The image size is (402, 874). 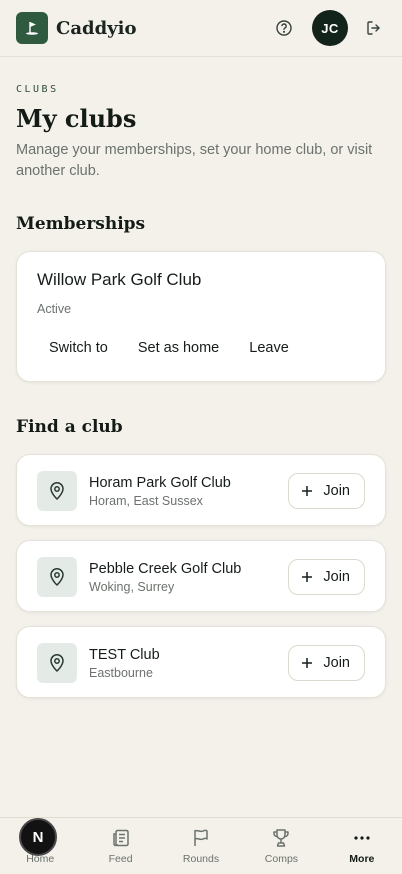 What do you see at coordinates (132, 587) in the screenshot?
I see `club-location: Woking, Surrey` at bounding box center [132, 587].